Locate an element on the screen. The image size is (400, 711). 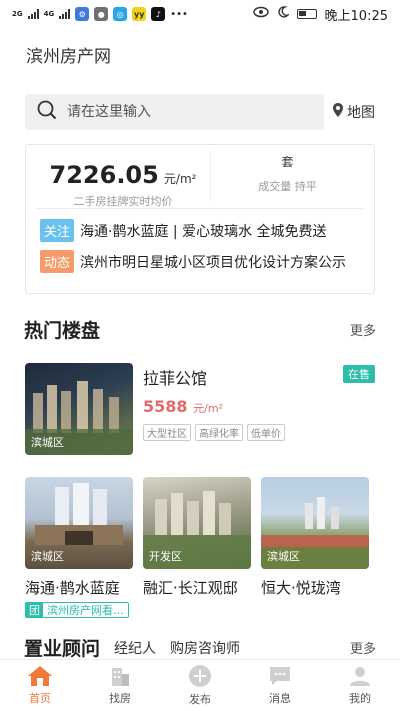
tiktok-icon: ♪ is located at coordinates (158, 14).